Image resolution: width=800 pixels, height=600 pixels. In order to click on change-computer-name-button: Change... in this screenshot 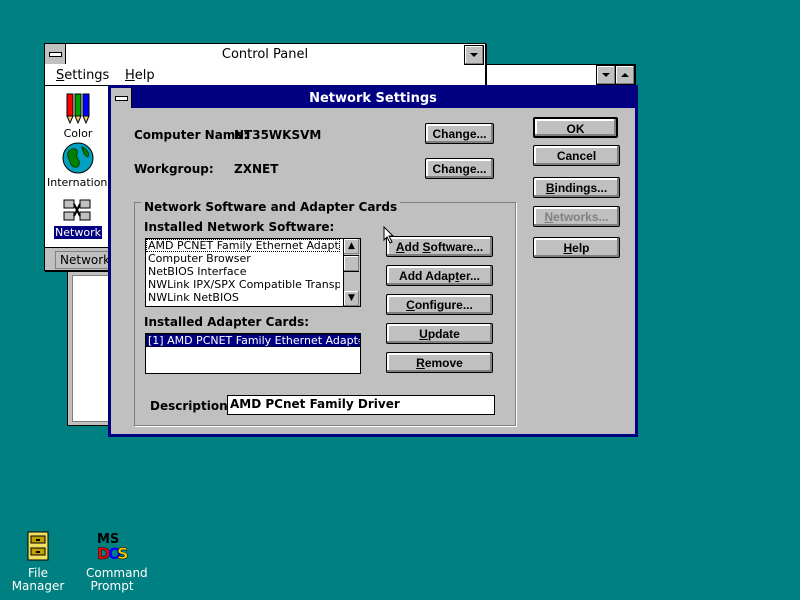, I will do `click(459, 133)`.